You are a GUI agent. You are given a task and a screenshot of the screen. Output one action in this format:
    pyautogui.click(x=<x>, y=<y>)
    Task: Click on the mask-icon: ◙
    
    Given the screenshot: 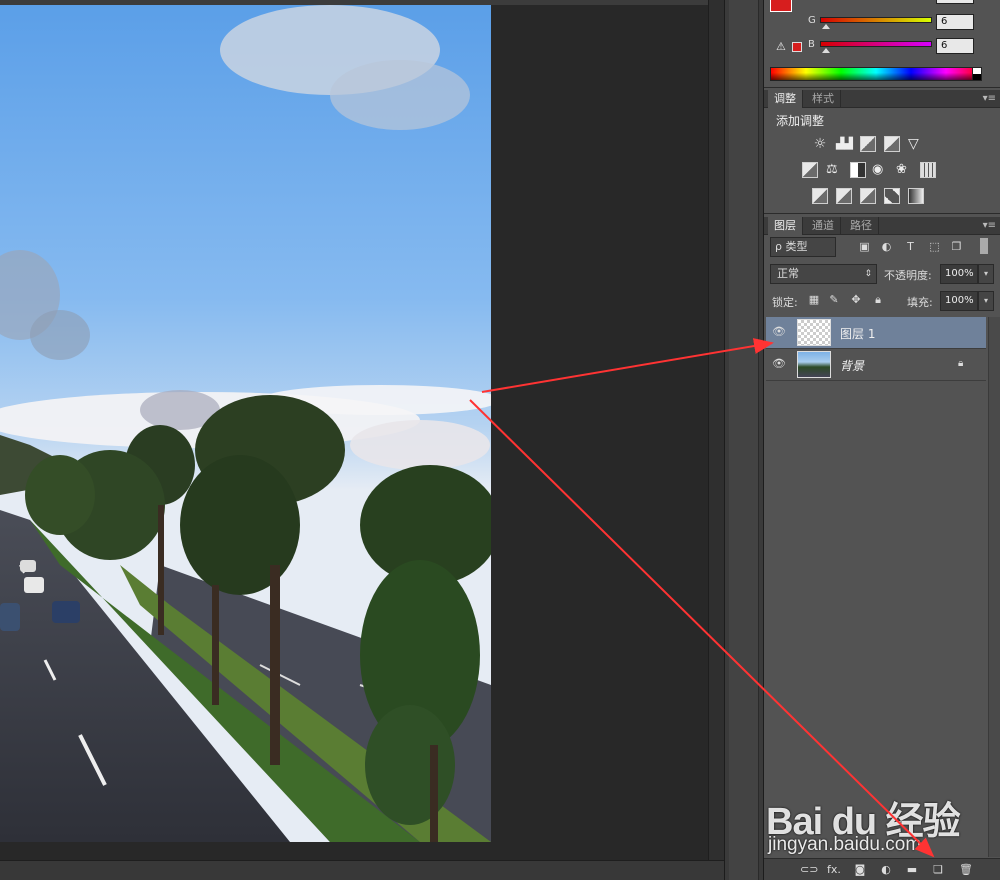 What is the action you would take?
    pyautogui.click(x=860, y=870)
    